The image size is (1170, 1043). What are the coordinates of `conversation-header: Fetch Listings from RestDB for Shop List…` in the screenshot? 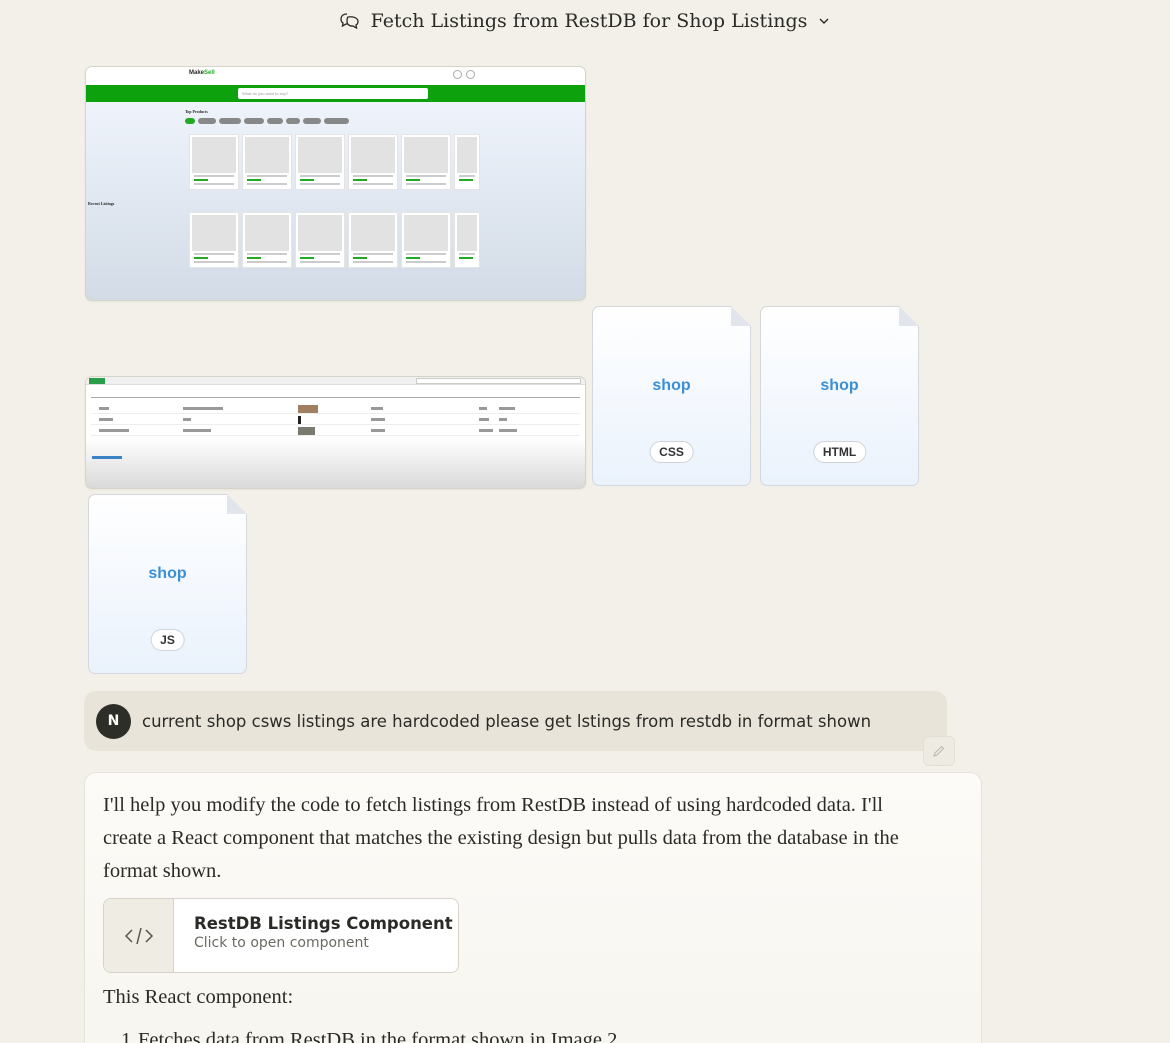 It's located at (585, 21).